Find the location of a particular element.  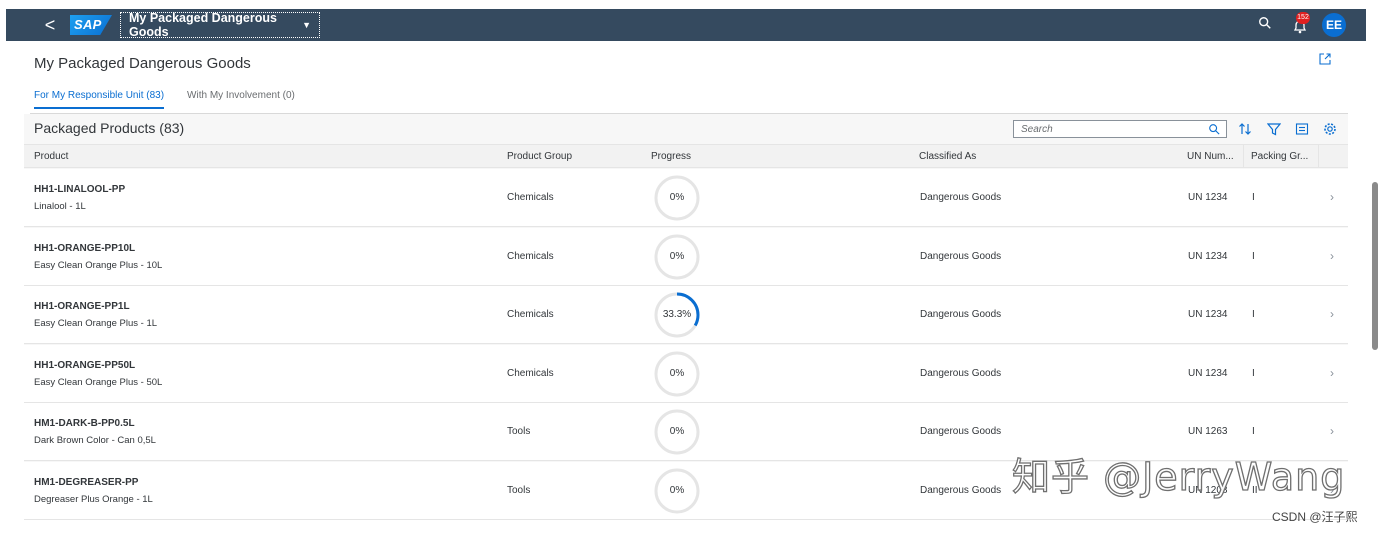

column-header-classified-as: Classified As is located at coordinates (947, 156).